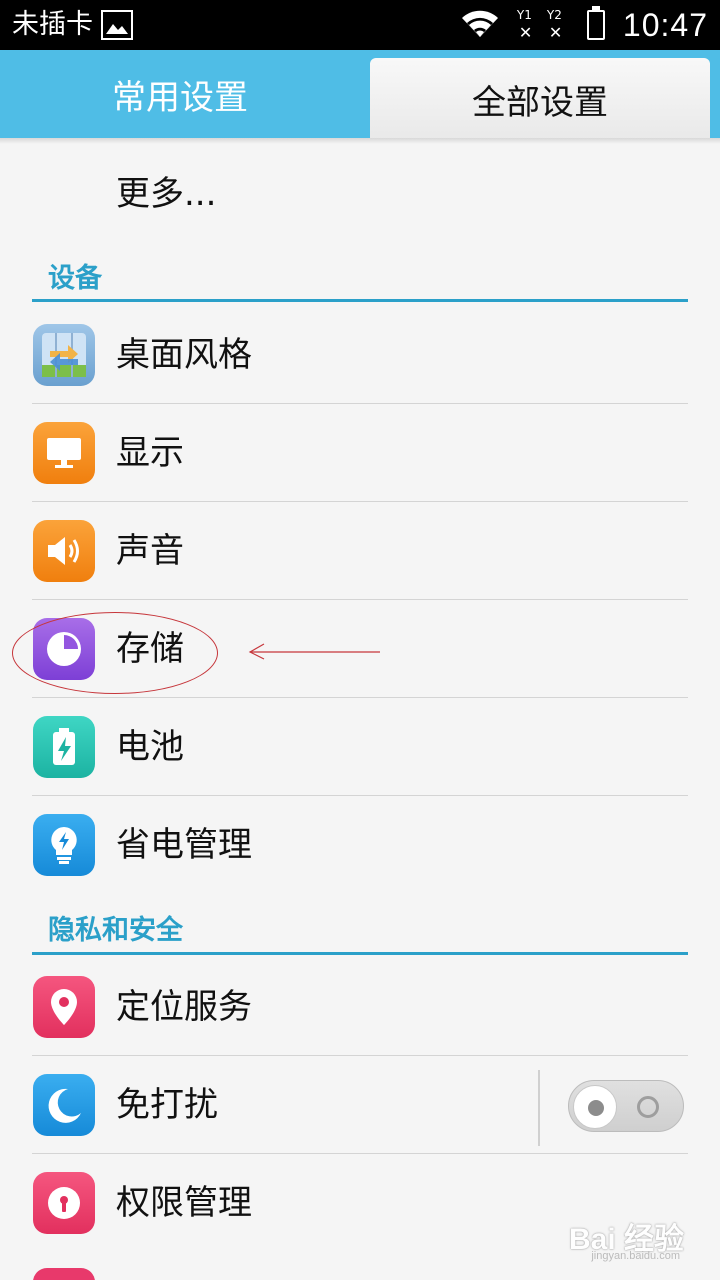 This screenshot has height=1280, width=720. What do you see at coordinates (583, 25) in the screenshot?
I see `status-right: Y1 ✕ Y2 ✕ 10:47` at bounding box center [583, 25].